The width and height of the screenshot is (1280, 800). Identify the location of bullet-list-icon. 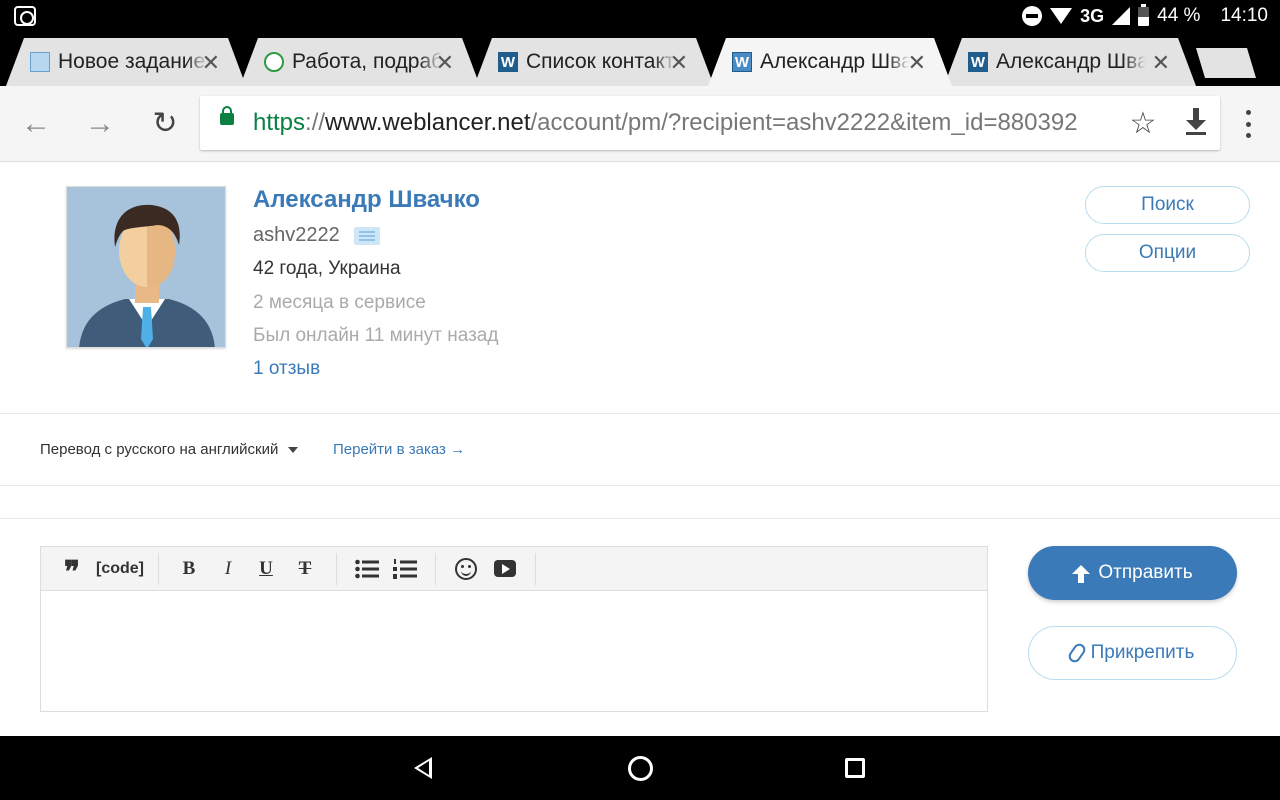
(367, 569).